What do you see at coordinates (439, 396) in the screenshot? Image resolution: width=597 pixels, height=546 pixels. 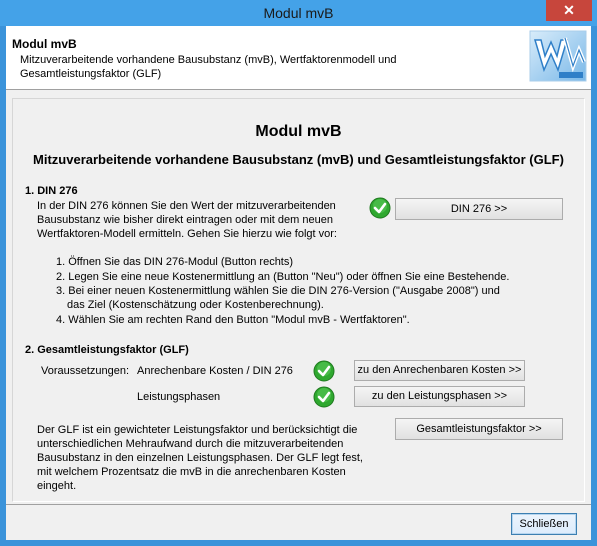 I see `phases-button: zu den Leistungsphasen >>` at bounding box center [439, 396].